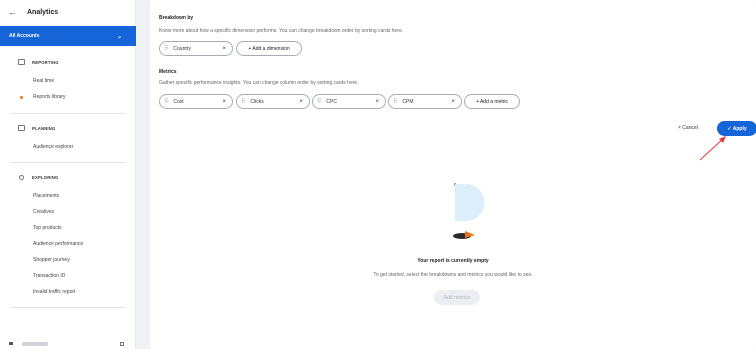  Describe the element at coordinates (712, 148) in the screenshot. I see `annotation-arrow-icon` at that location.